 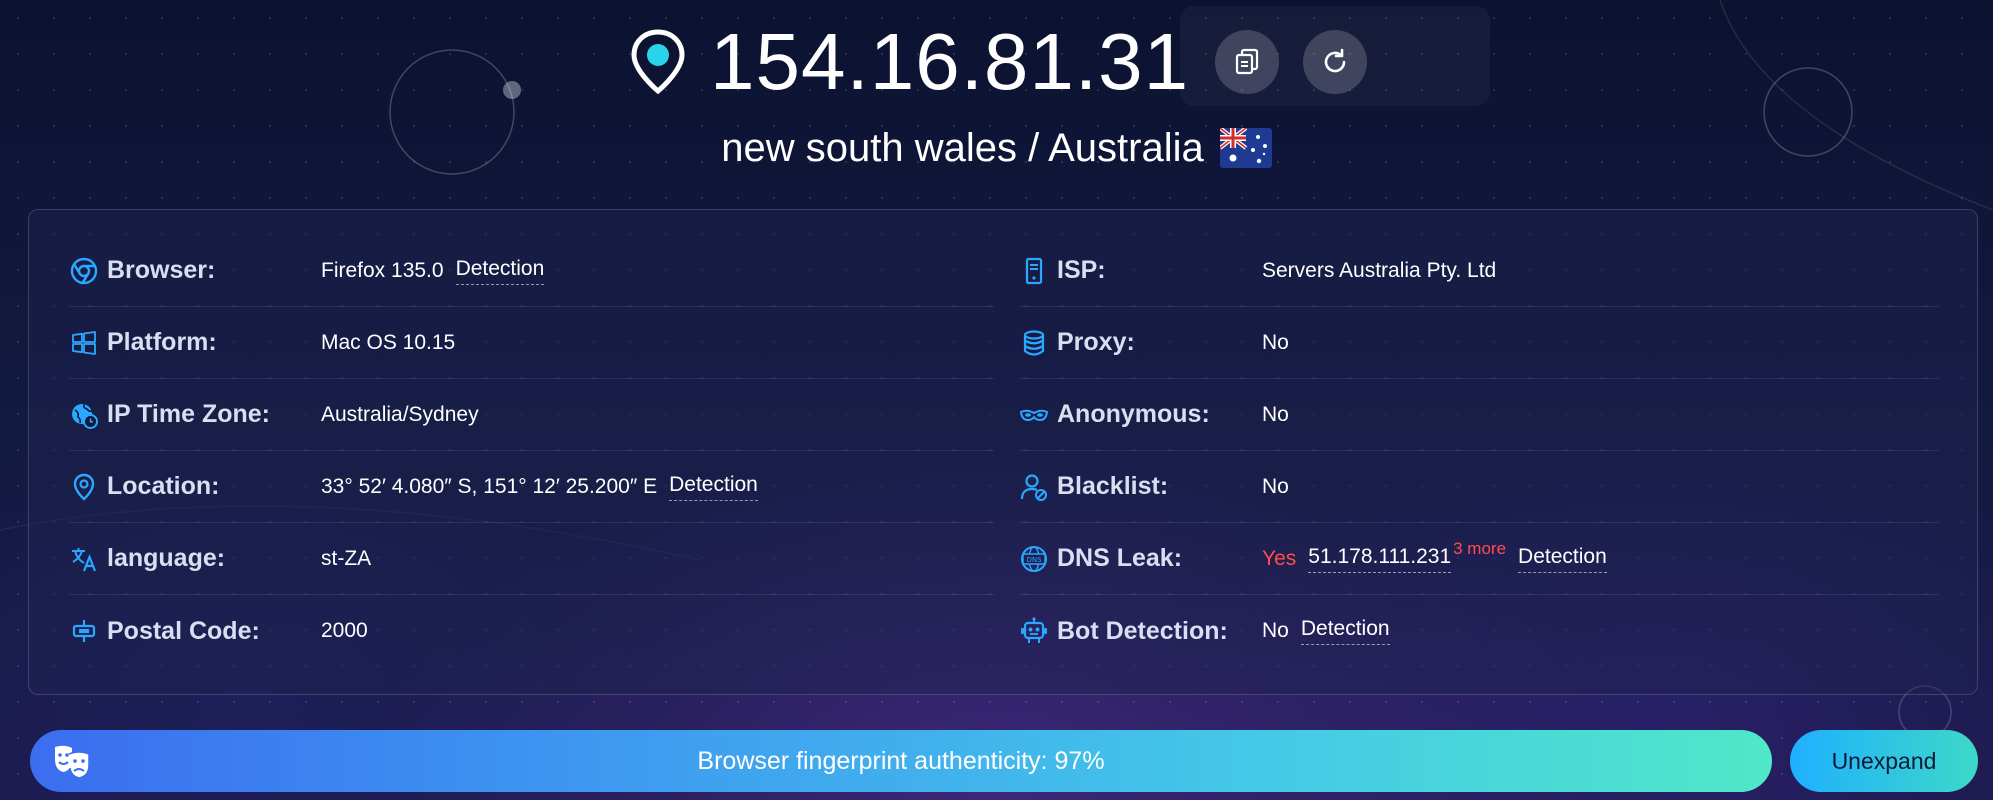 What do you see at coordinates (1275, 414) in the screenshot?
I see `anonymous-value: No` at bounding box center [1275, 414].